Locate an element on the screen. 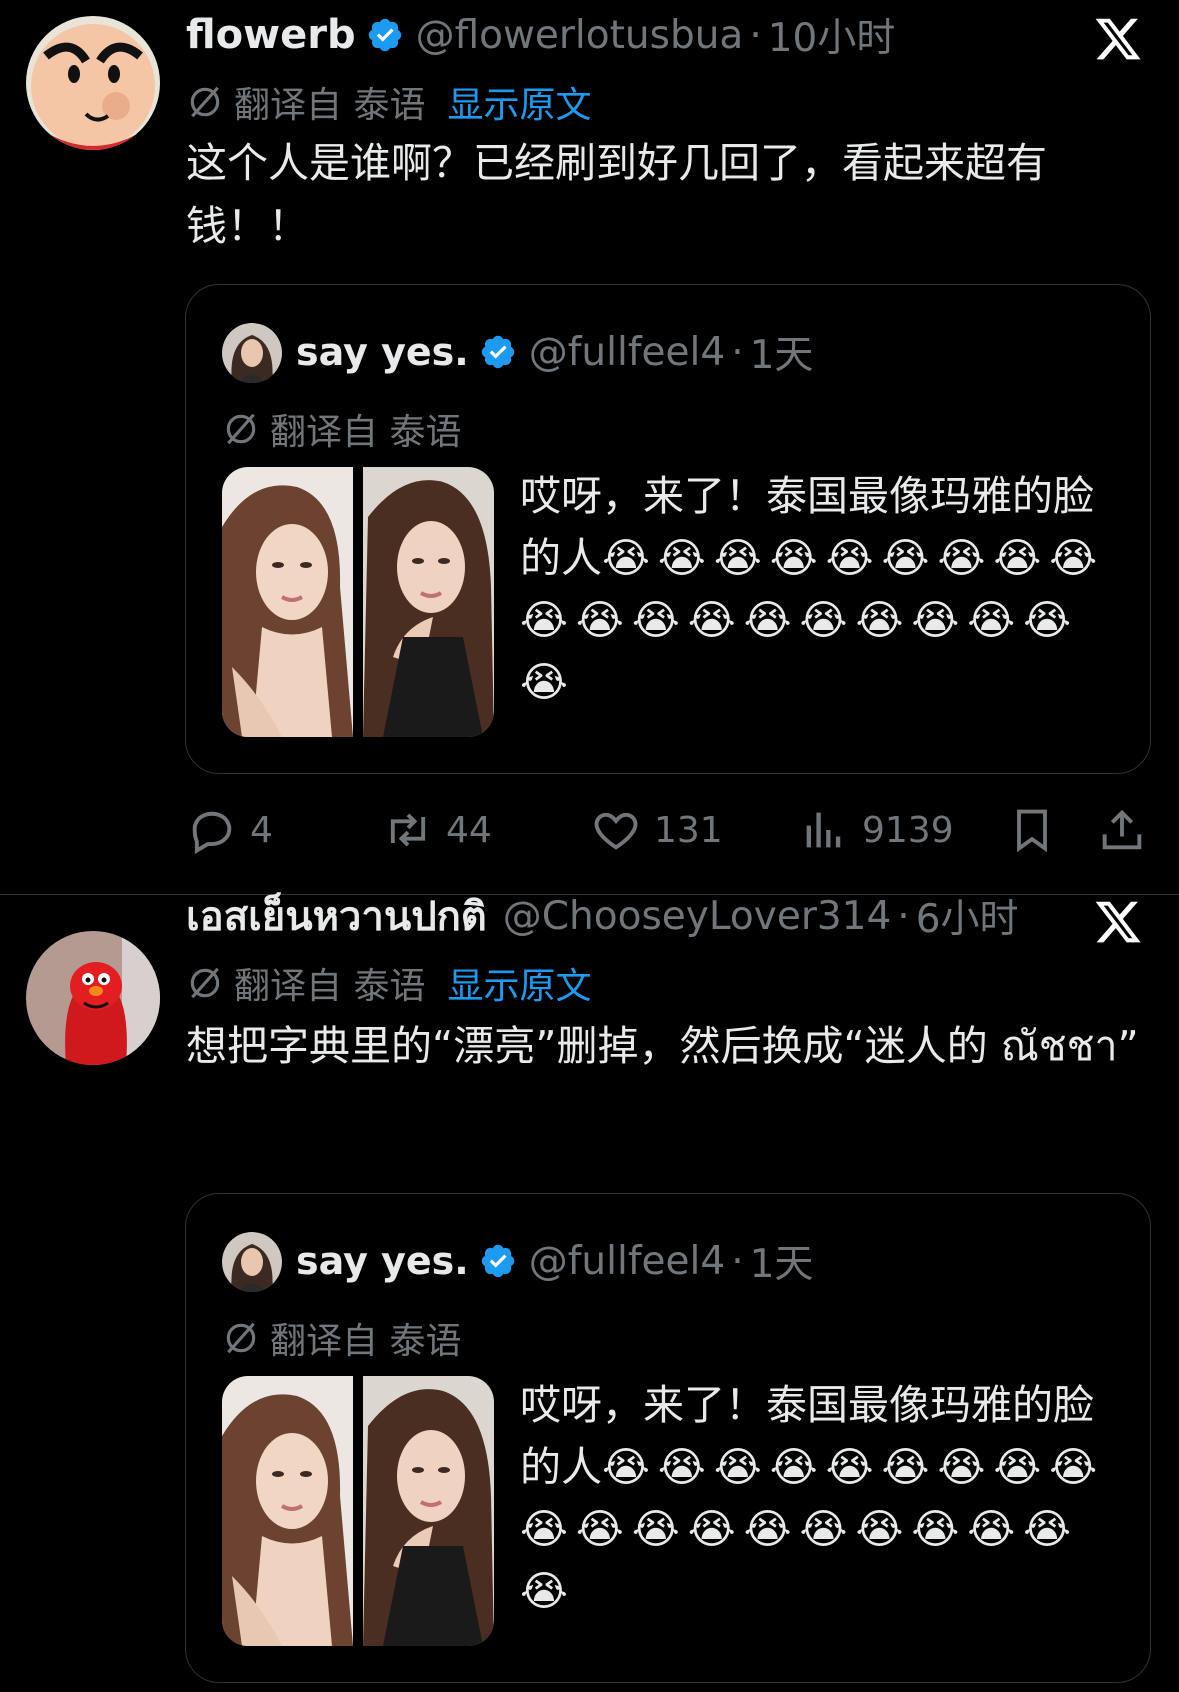  user-handle: @ChooseyLover314 is located at coordinates (697, 916).